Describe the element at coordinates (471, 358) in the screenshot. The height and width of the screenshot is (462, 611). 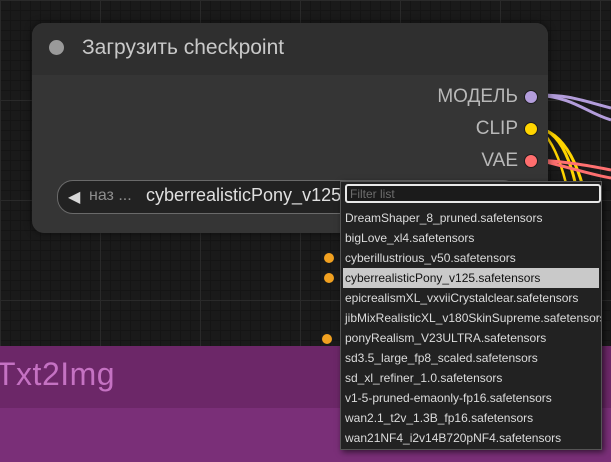
I see `dropdown-item: sd3.5_large_fp8_scaled.safetensors` at that location.